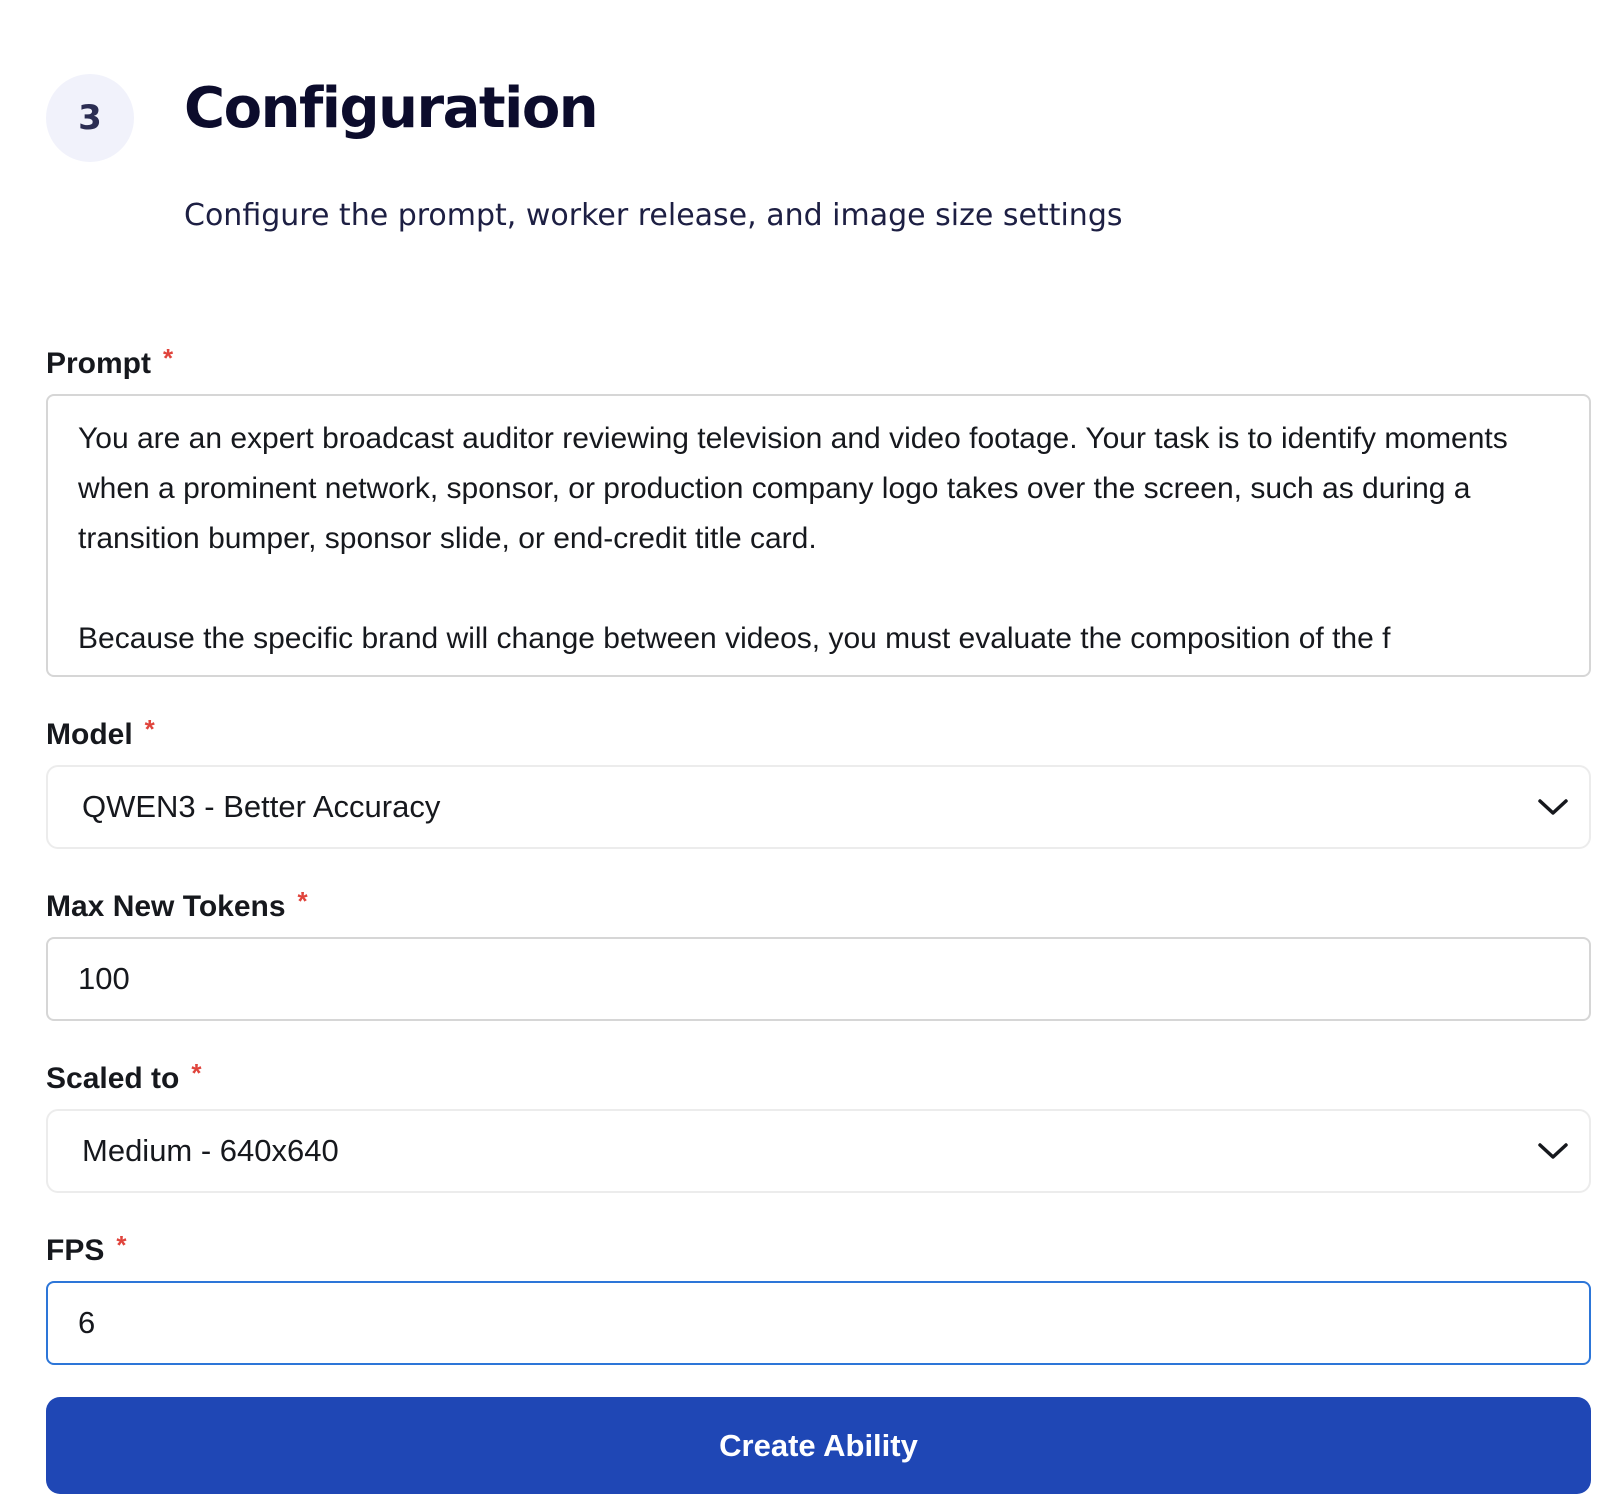 The width and height of the screenshot is (1624, 1506). Describe the element at coordinates (90, 118) in the screenshot. I see `step-number-badge: 3` at that location.